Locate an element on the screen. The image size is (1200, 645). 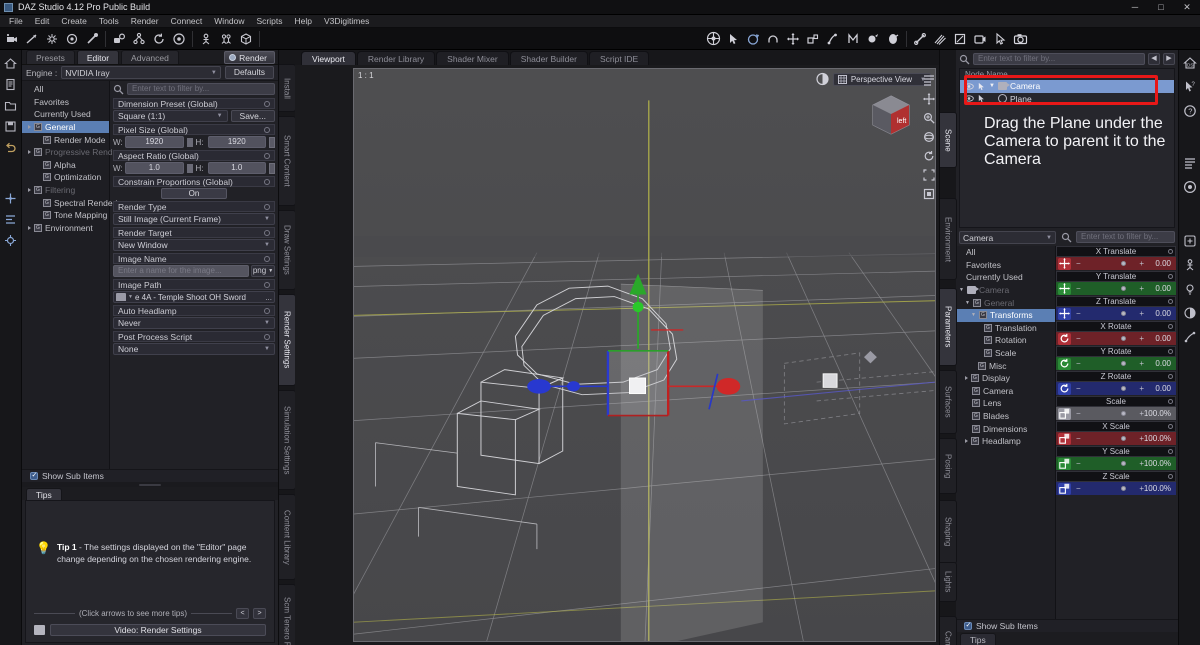
aspect-ratio-spinner is located at coordinates (272, 168).